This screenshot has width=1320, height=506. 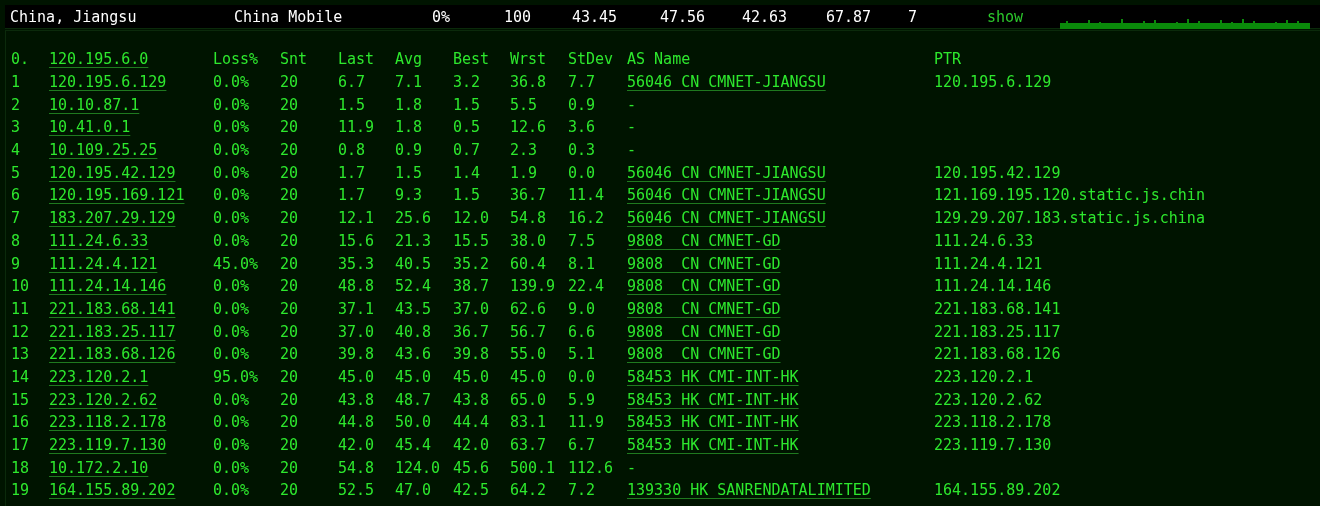 What do you see at coordinates (90, 127) in the screenshot?
I see `host-link: 10.41.0.1` at bounding box center [90, 127].